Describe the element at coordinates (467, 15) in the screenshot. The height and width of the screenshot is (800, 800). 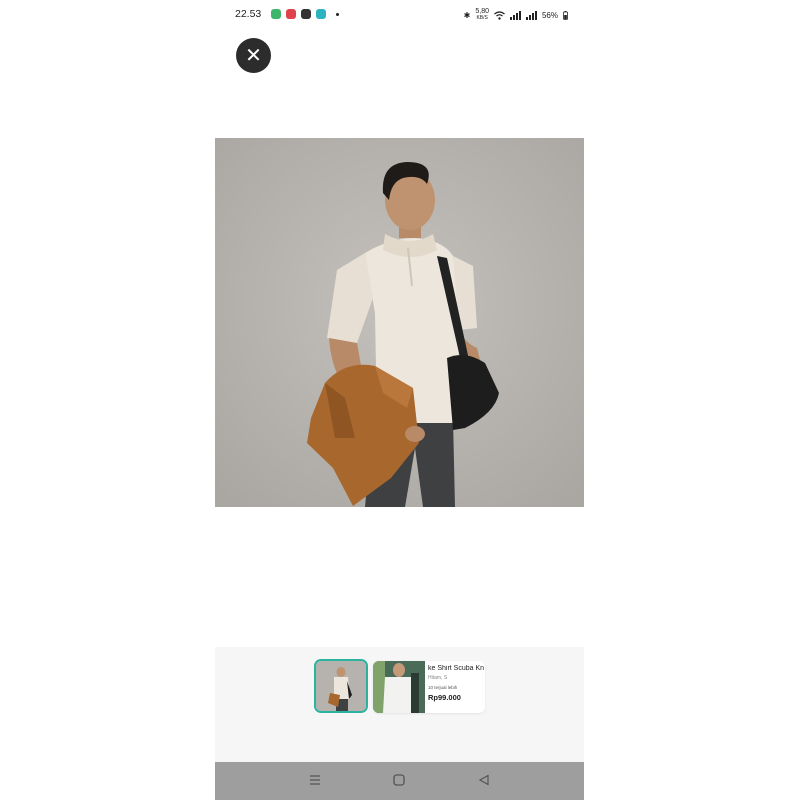
I see `bluetooth-icon: ✱` at that location.